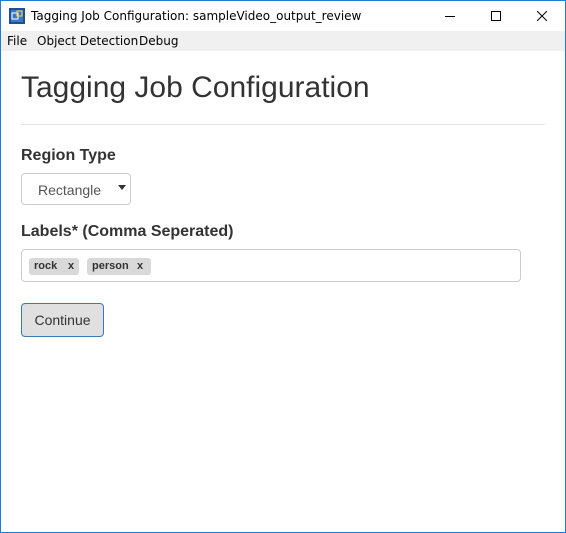 The width and height of the screenshot is (566, 533). What do you see at coordinates (68, 155) in the screenshot?
I see `region-type-label: Region Type` at bounding box center [68, 155].